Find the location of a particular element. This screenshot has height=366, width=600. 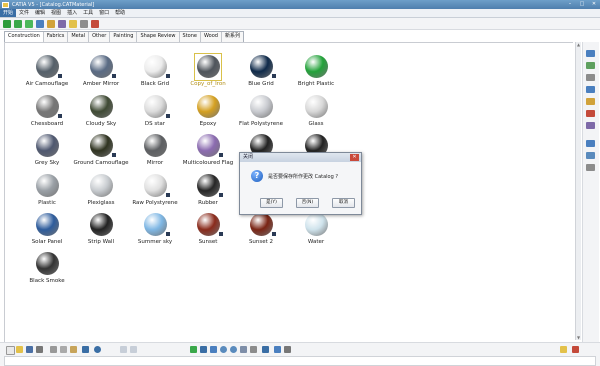

tab-other: Other is located at coordinates (100, 37).